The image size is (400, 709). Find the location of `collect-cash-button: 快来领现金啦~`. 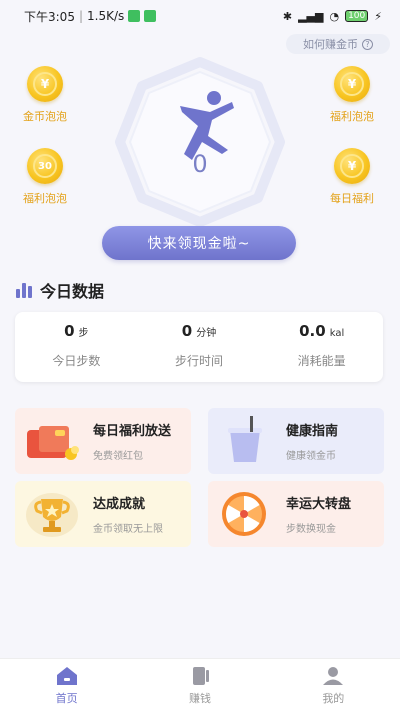

collect-cash-button: 快来领现金啦~ is located at coordinates (199, 243).